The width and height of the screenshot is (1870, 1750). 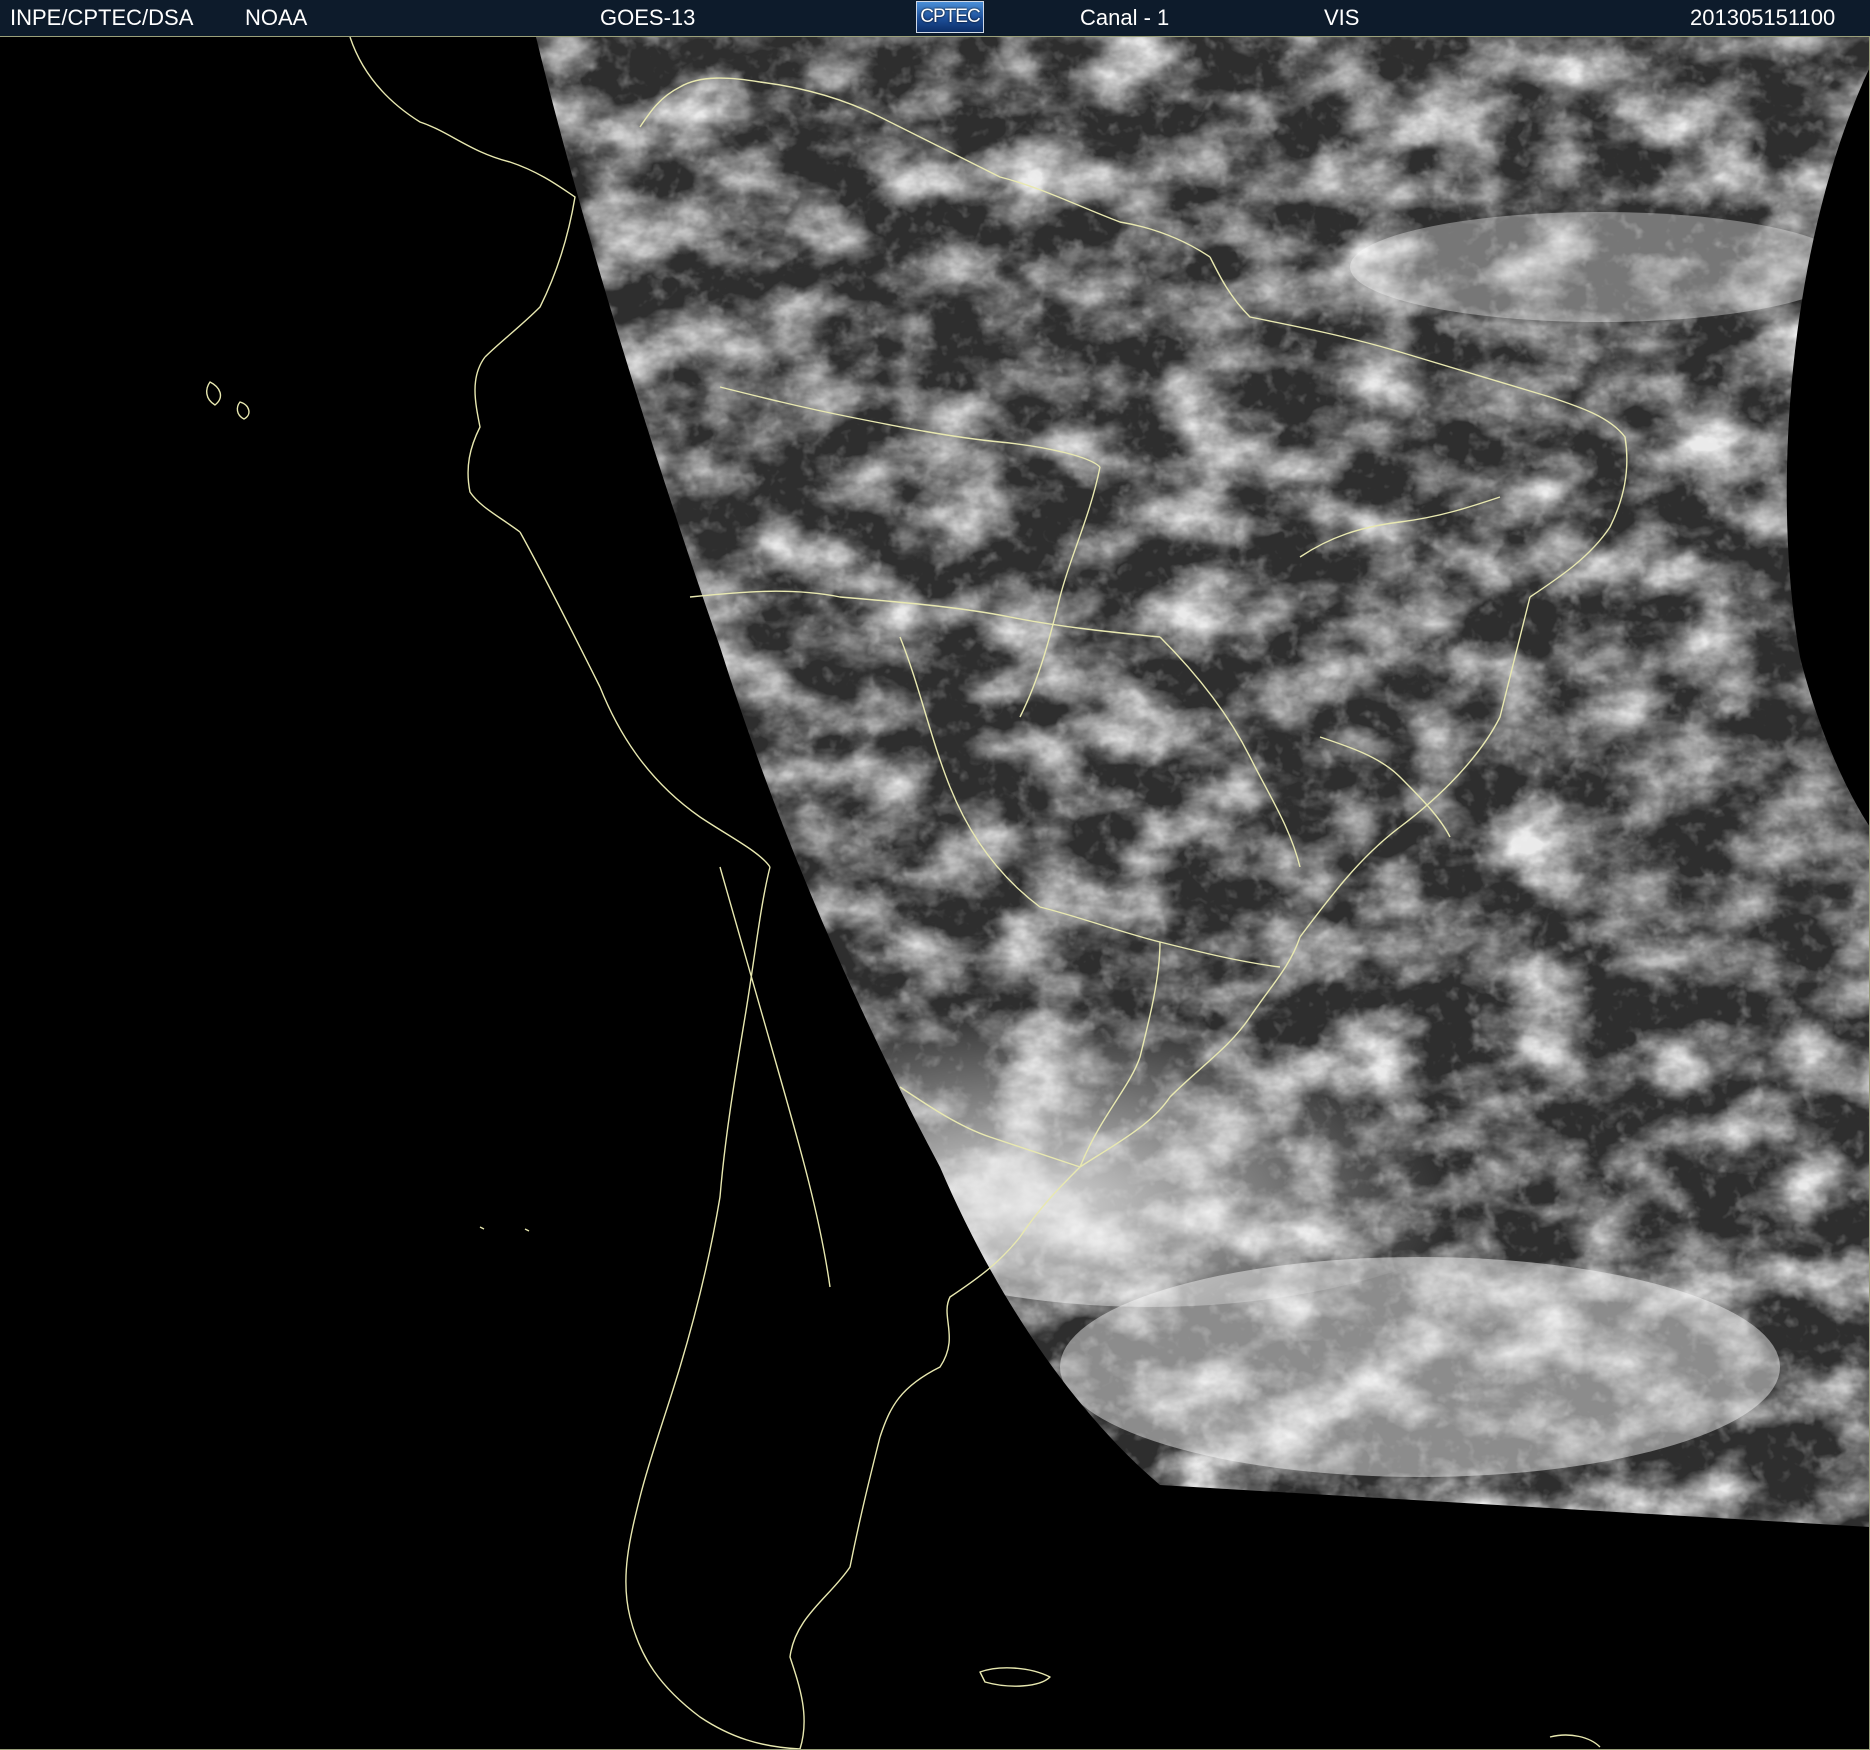 I want to click on band-label: VIS, so click(x=1342, y=17).